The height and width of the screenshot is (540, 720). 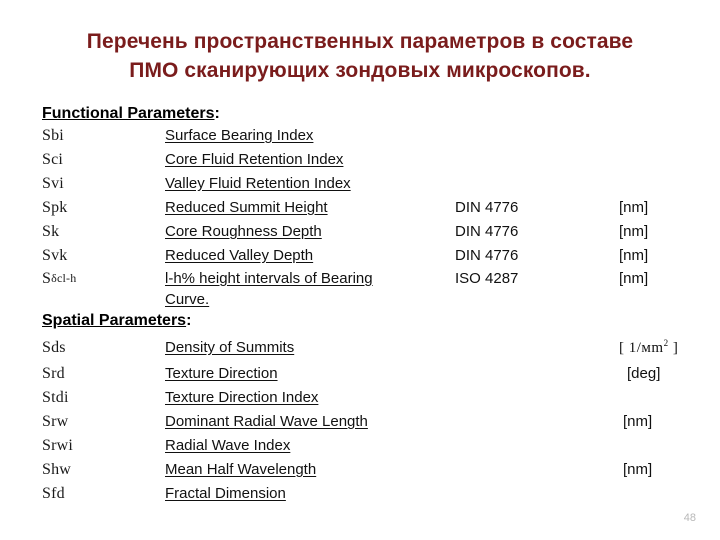 I want to click on table-row: Srw Dominant Radial Wave Length [nm], so click(x=362, y=422).